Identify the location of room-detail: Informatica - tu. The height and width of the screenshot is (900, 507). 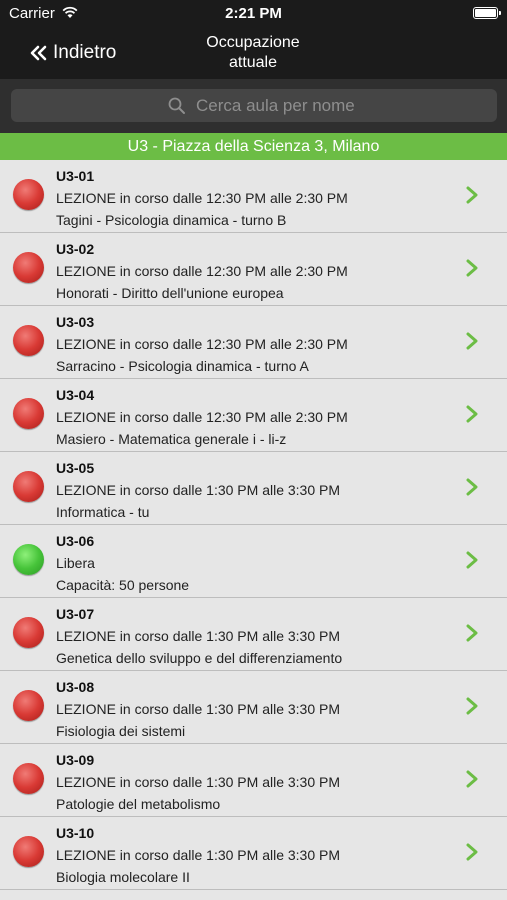
(103, 512).